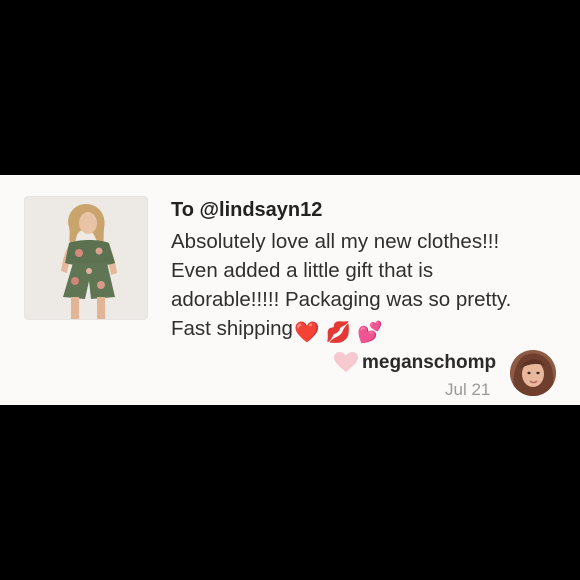 The height and width of the screenshot is (580, 580). I want to click on heart-icon-shape, so click(346, 362).